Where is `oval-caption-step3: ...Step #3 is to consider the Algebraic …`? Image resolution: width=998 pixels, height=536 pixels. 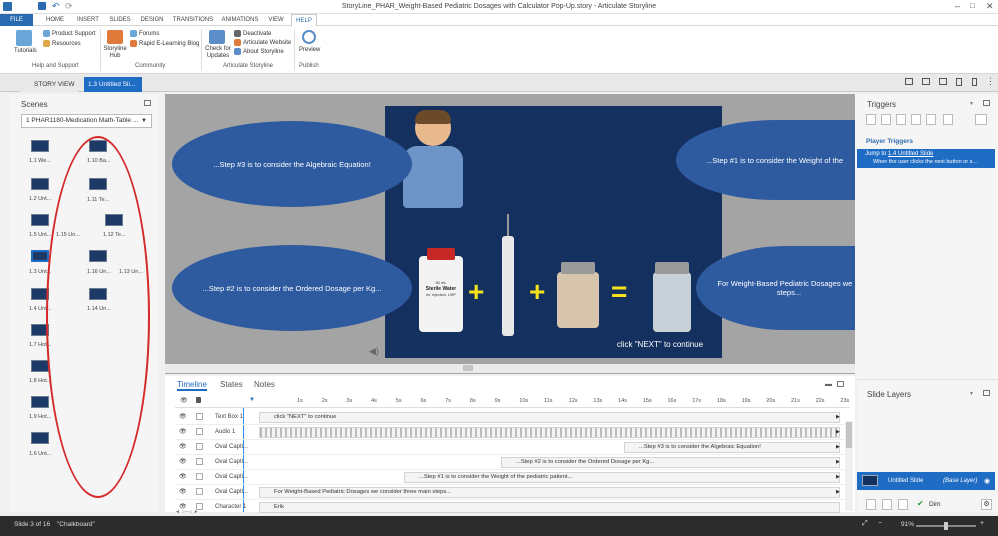
oval-caption-step3: ...Step #3 is to consider the Algebraic … is located at coordinates (292, 164).